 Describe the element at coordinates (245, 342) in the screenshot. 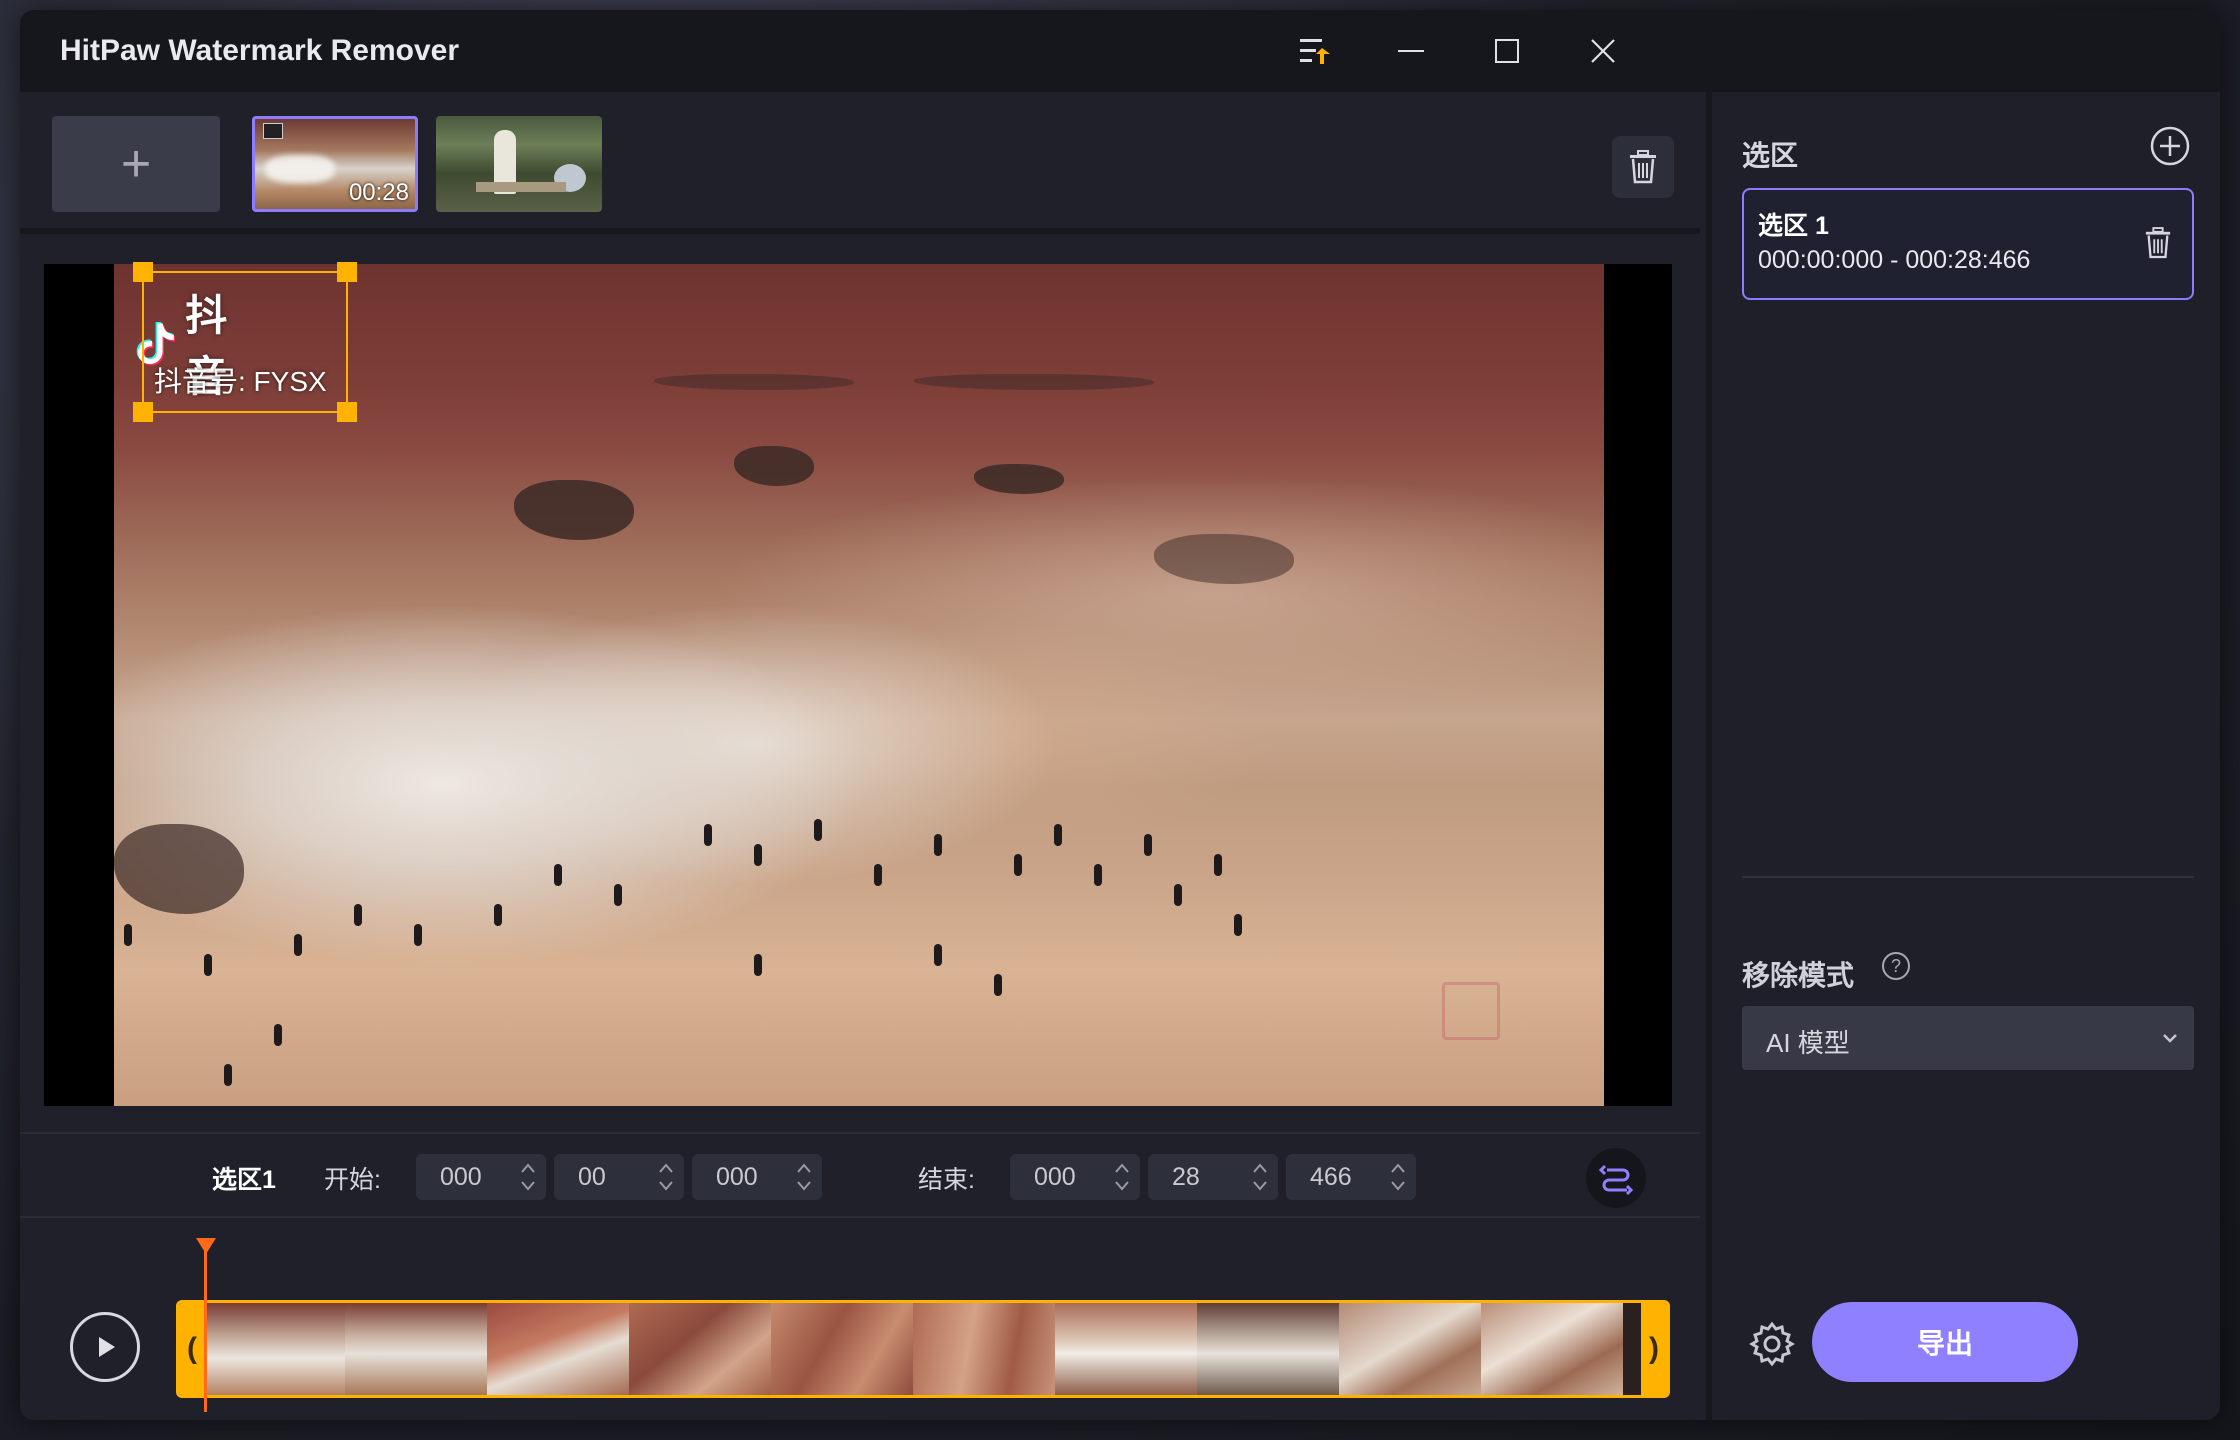

I see `watermark-selection-box` at that location.